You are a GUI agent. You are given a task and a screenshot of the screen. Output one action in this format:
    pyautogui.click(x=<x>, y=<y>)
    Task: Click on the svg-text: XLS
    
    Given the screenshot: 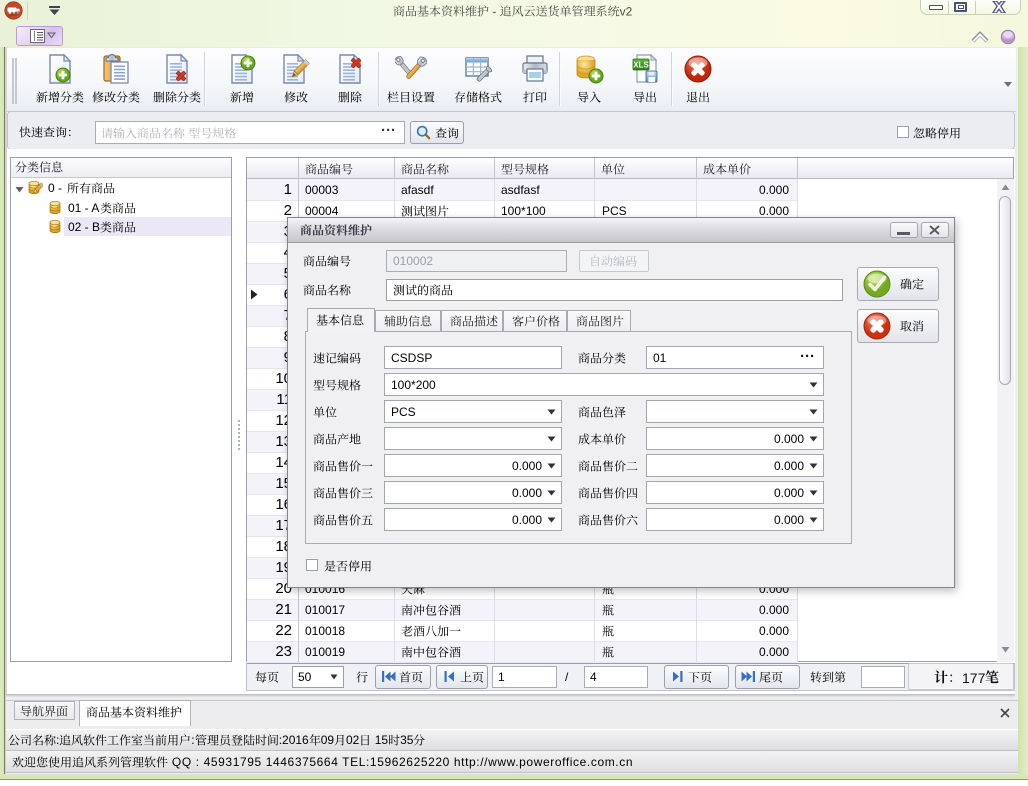 What is the action you would take?
    pyautogui.click(x=641, y=65)
    